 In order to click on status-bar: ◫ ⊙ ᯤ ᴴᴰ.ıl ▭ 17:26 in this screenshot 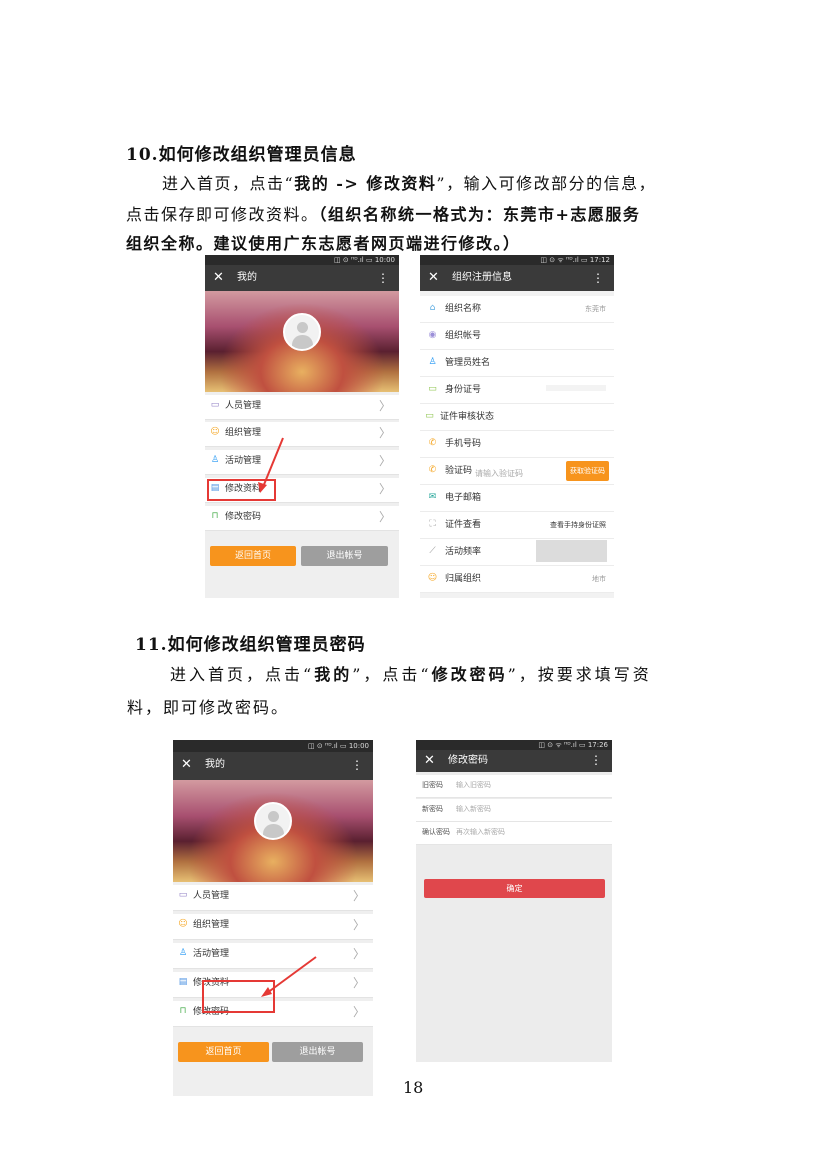, I will do `click(514, 745)`.